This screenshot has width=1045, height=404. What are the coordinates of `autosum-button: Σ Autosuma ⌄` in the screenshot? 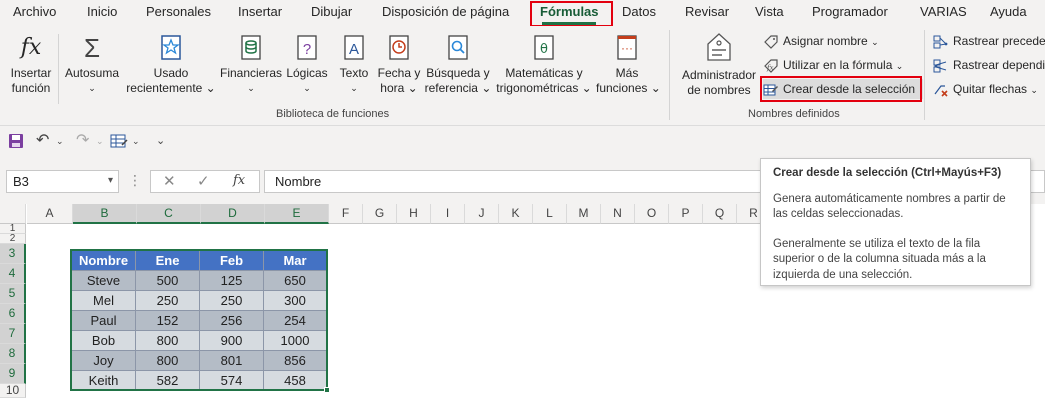 It's located at (92, 65).